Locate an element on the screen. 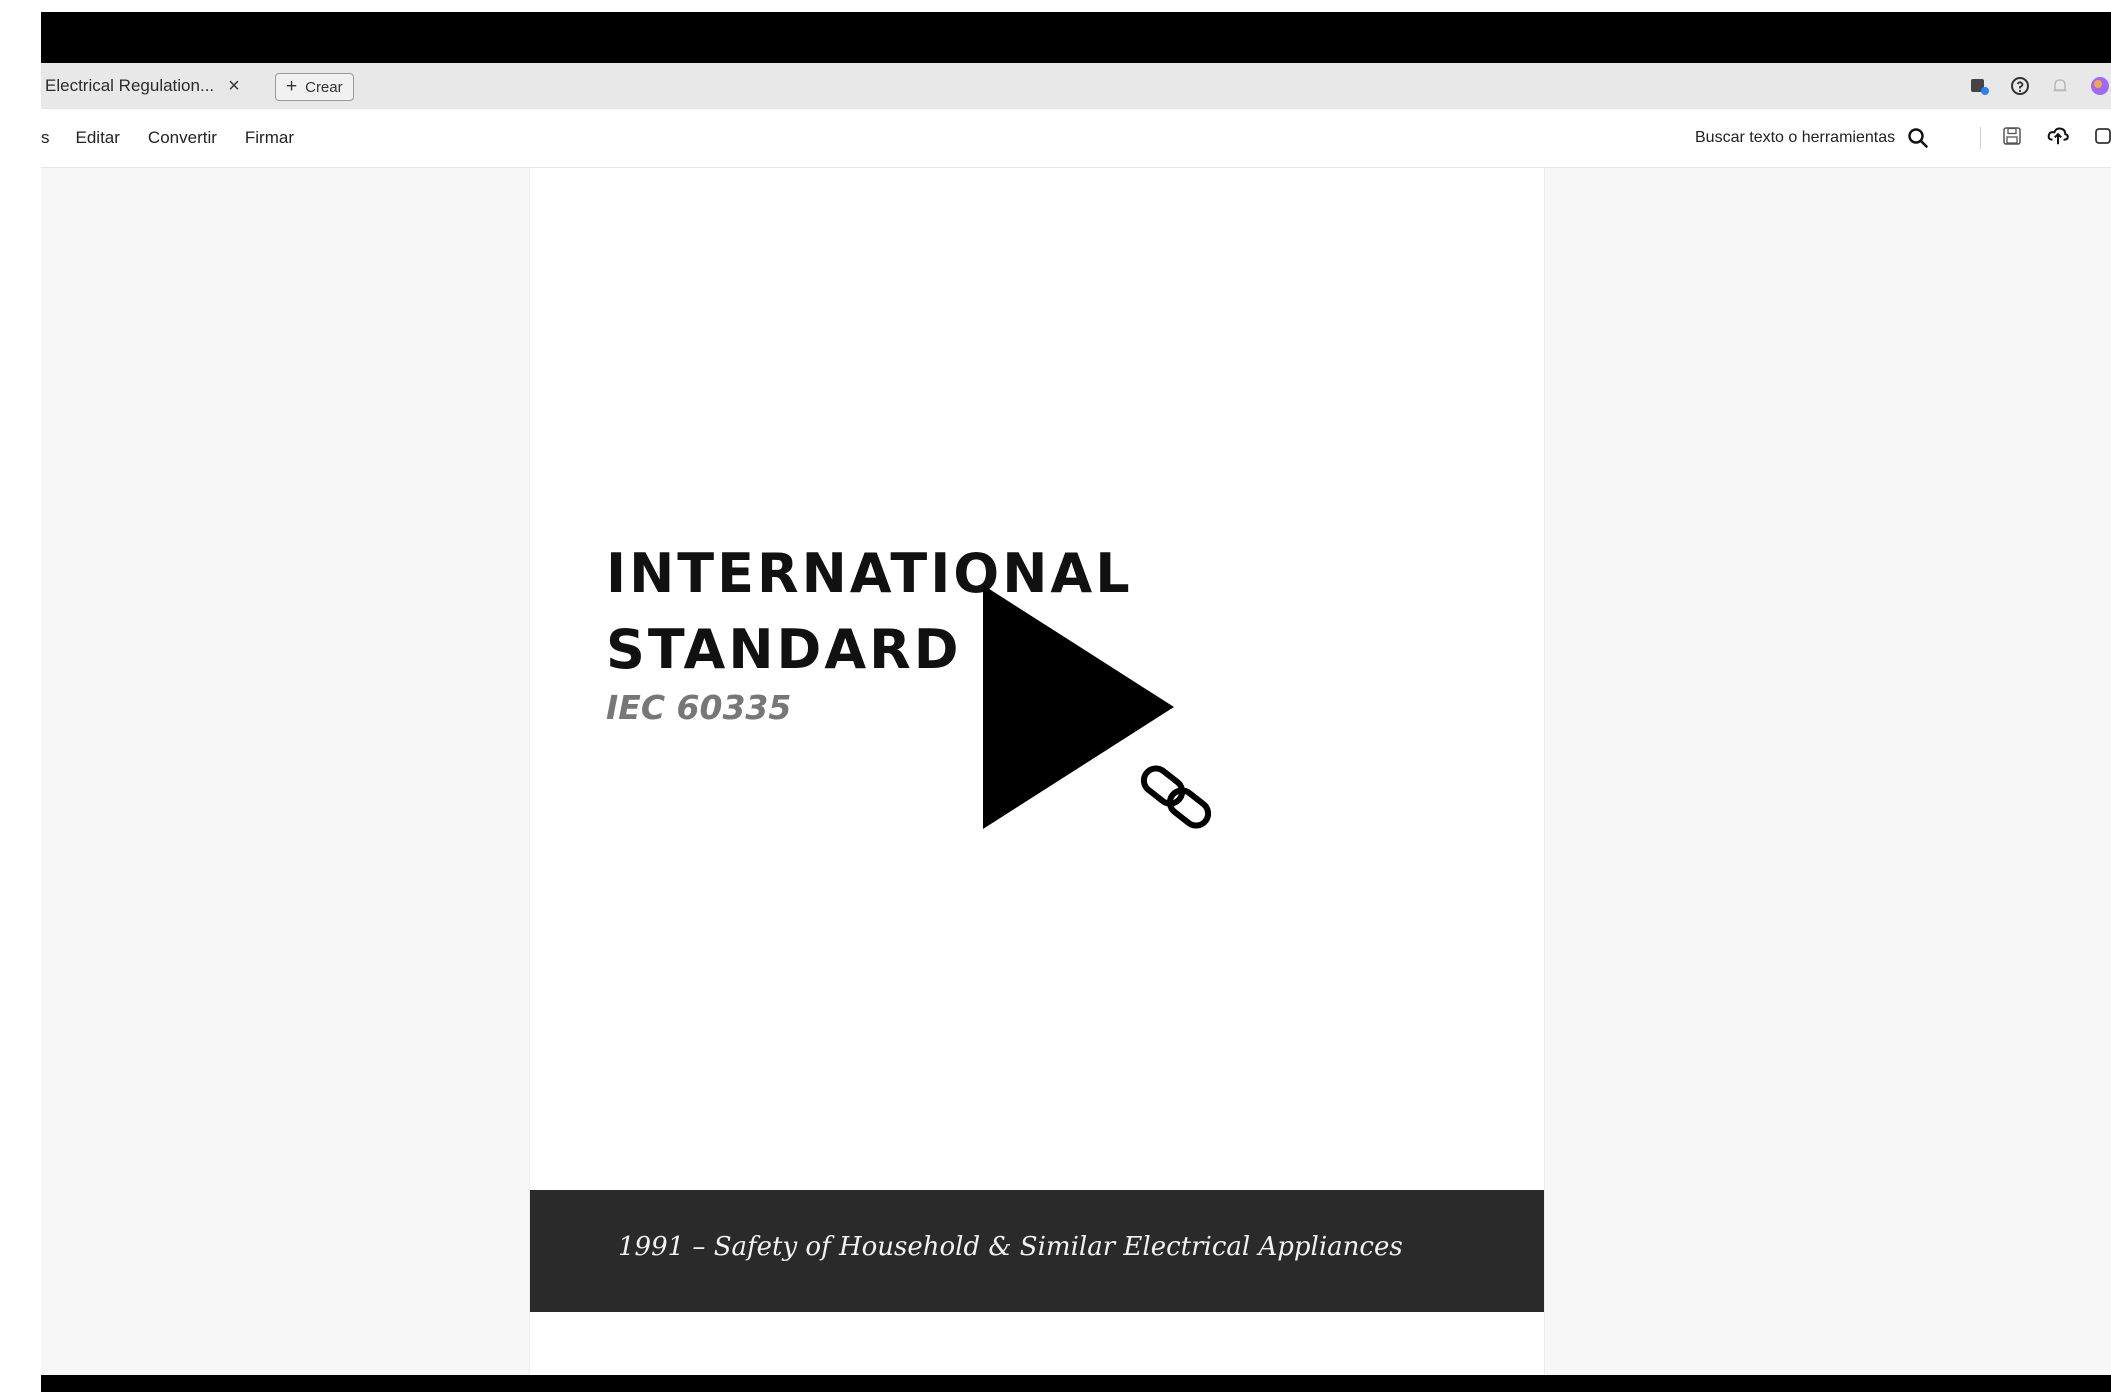 Image resolution: width=2111 pixels, height=1392 pixels. toolbar-icons is located at coordinates (2056, 136).